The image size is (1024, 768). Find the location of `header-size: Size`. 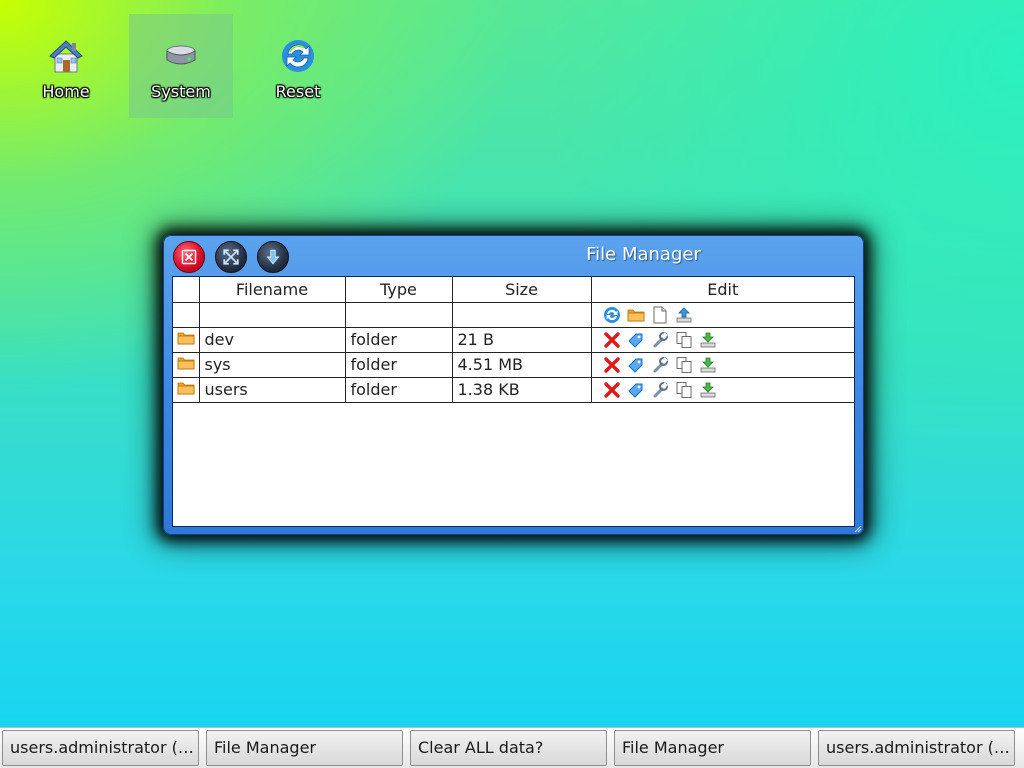

header-size: Size is located at coordinates (521, 290).